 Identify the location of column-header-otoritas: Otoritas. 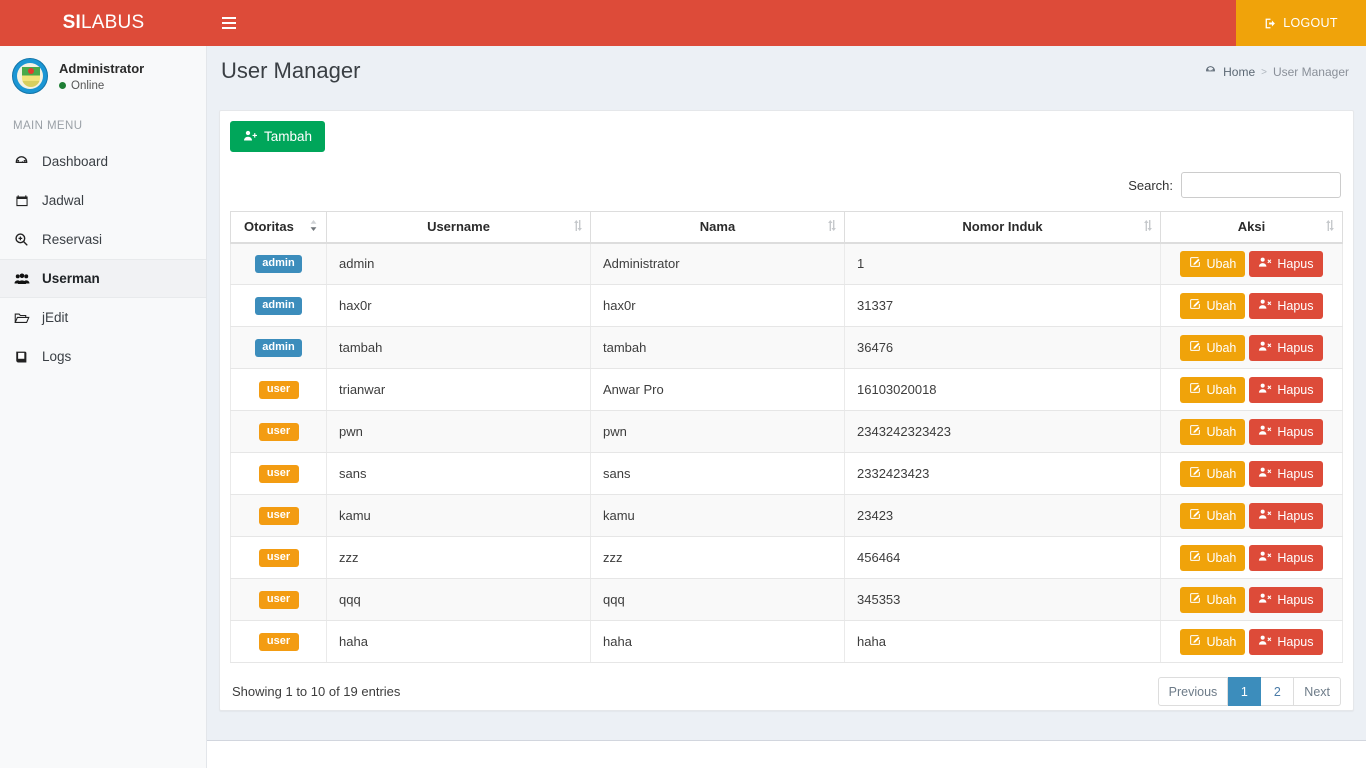
(278, 227).